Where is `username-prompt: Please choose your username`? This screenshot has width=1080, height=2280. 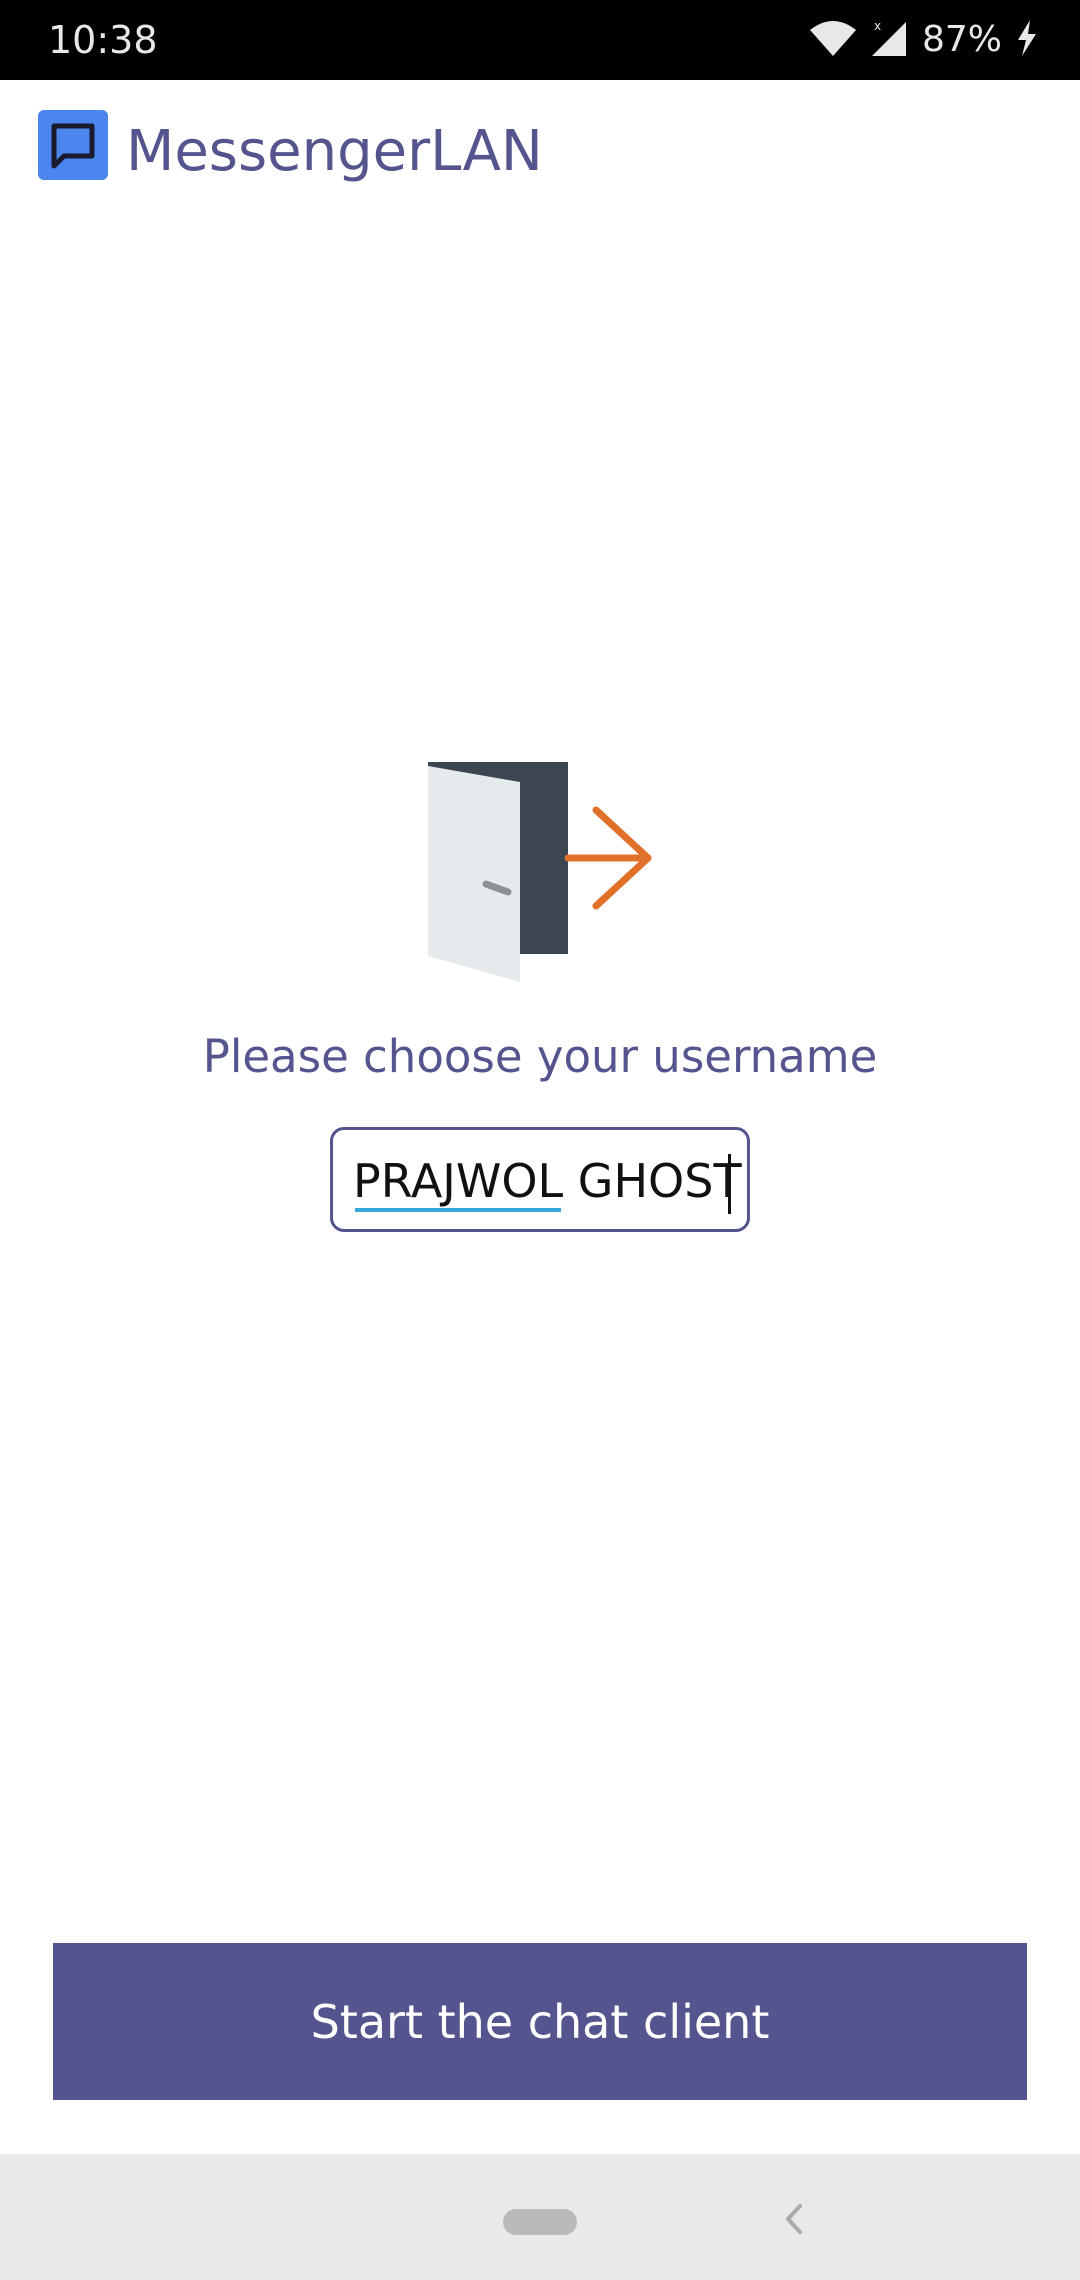 username-prompt: Please choose your username is located at coordinates (540, 1056).